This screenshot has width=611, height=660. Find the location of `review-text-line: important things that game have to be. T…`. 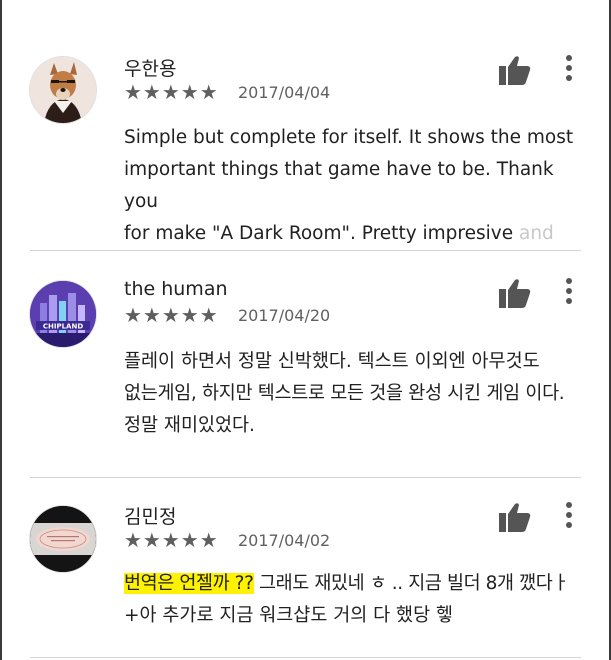

review-text-line: important things that game have to be. T… is located at coordinates (339, 185).